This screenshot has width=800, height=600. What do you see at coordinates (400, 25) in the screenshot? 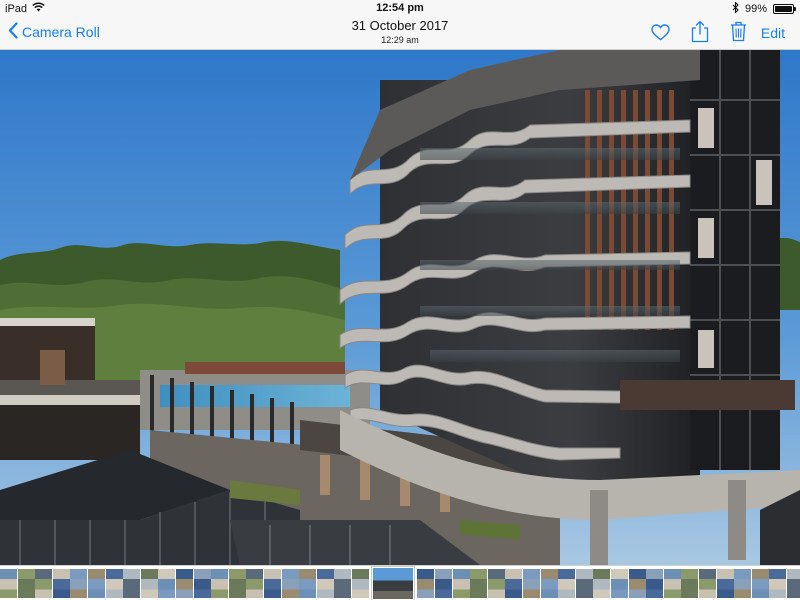
I see `photo-date: 31 October 2017` at bounding box center [400, 25].